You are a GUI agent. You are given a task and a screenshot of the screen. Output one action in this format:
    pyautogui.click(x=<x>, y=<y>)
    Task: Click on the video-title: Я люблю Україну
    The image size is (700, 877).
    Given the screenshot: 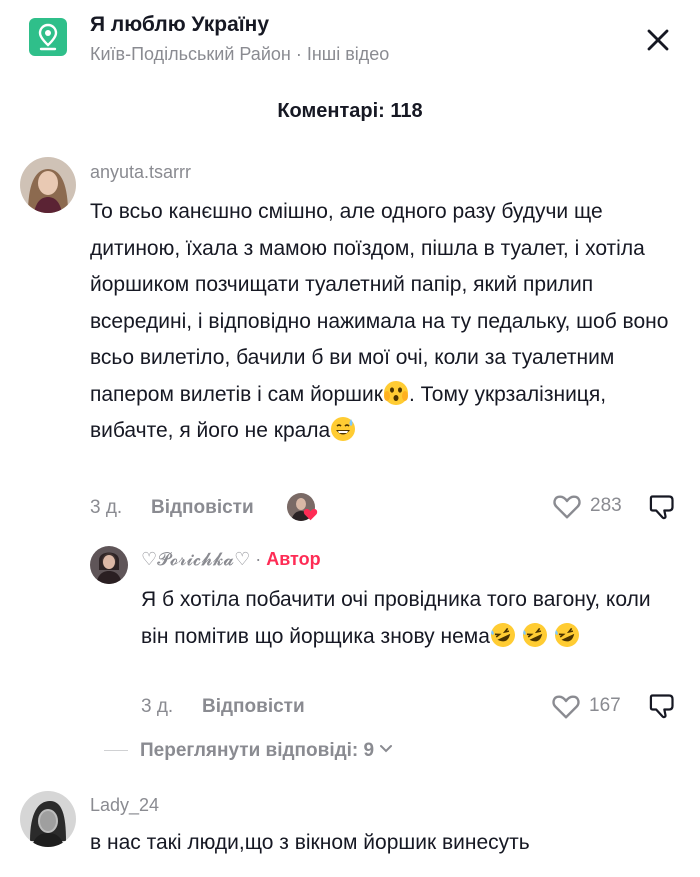 What is the action you would take?
    pyautogui.click(x=179, y=25)
    